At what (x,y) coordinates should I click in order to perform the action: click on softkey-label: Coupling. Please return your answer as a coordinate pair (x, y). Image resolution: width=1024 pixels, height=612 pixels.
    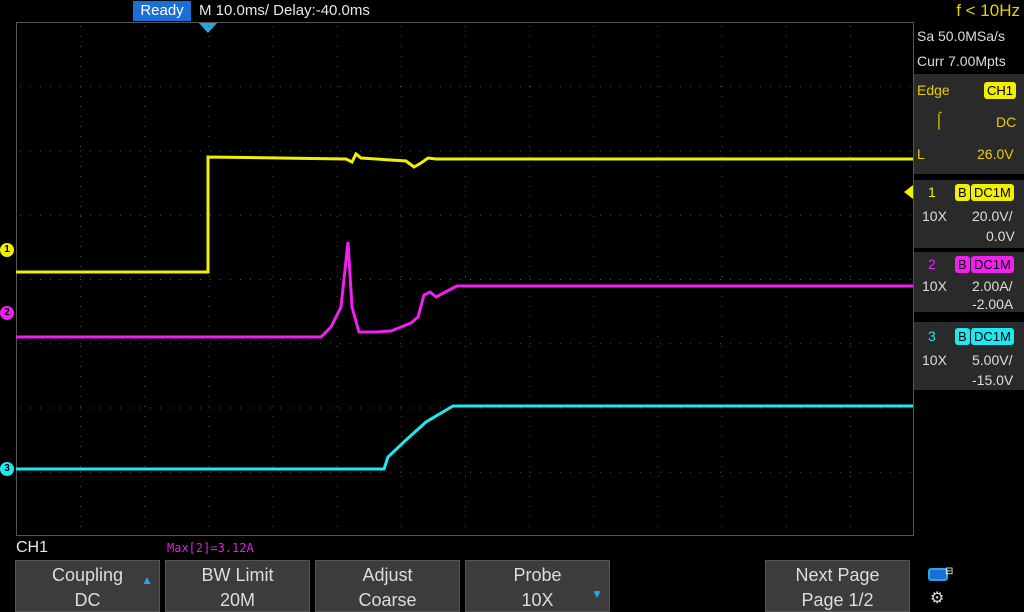
    Looking at the image, I should click on (87, 575).